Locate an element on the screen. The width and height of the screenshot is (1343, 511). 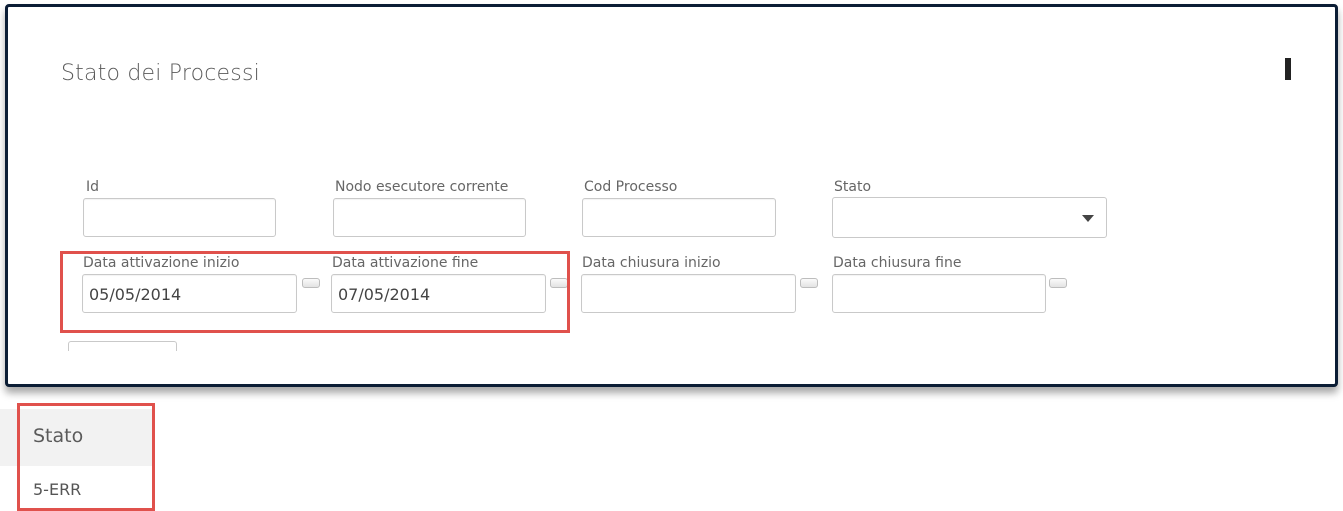
data-chiusura-fine-label: Data chiusura fine is located at coordinates (897, 263).